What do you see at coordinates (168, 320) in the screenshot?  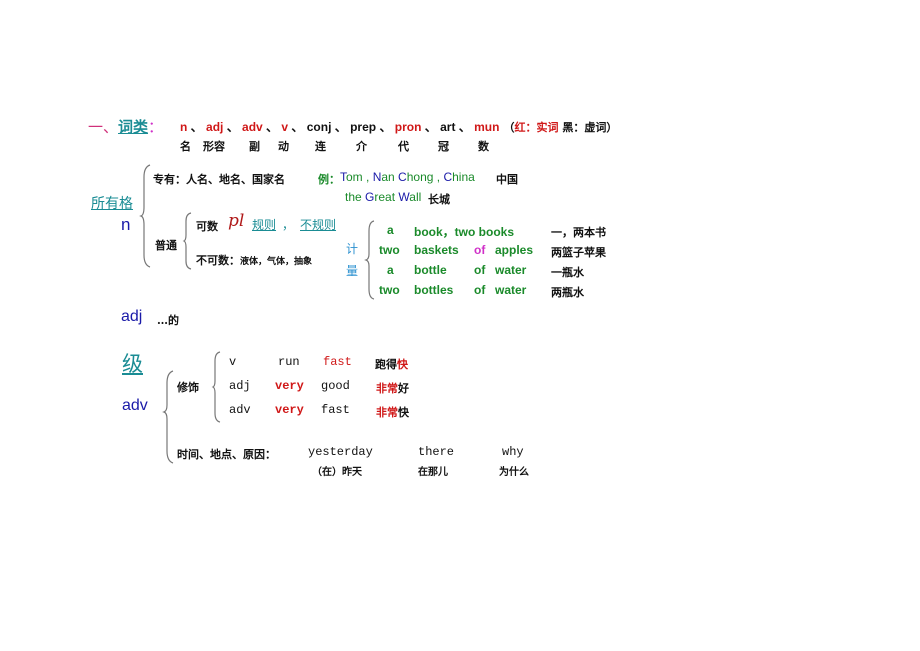 I see `adj-meaning: …的` at bounding box center [168, 320].